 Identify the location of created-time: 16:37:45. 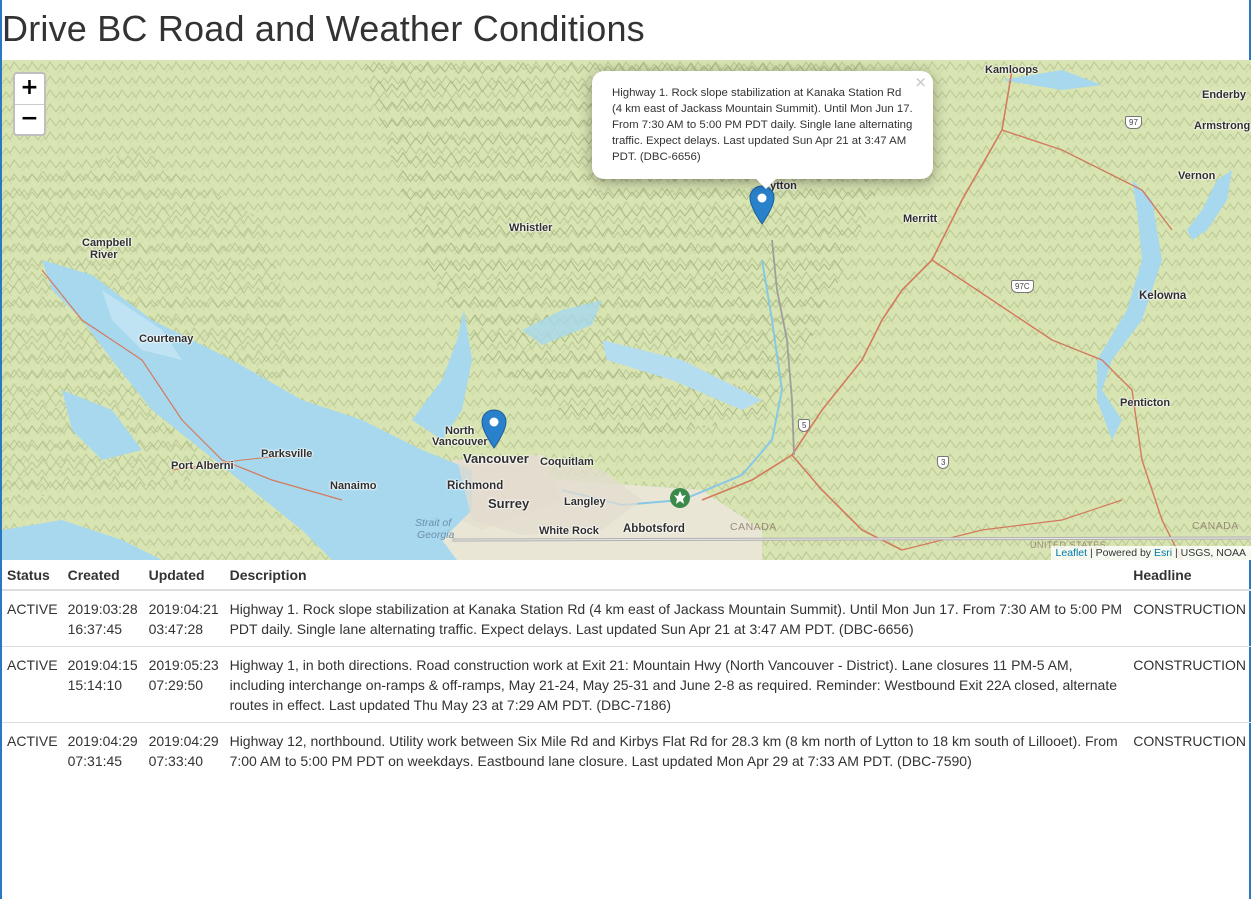
(95, 629).